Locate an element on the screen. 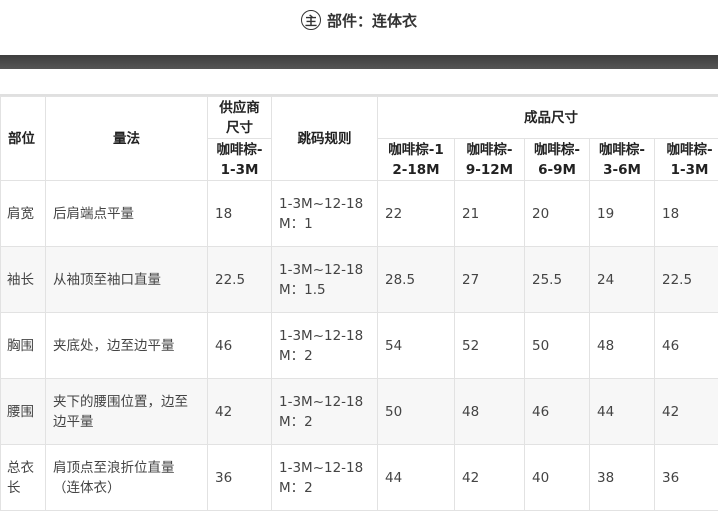  cell-size: 22 is located at coordinates (416, 214).